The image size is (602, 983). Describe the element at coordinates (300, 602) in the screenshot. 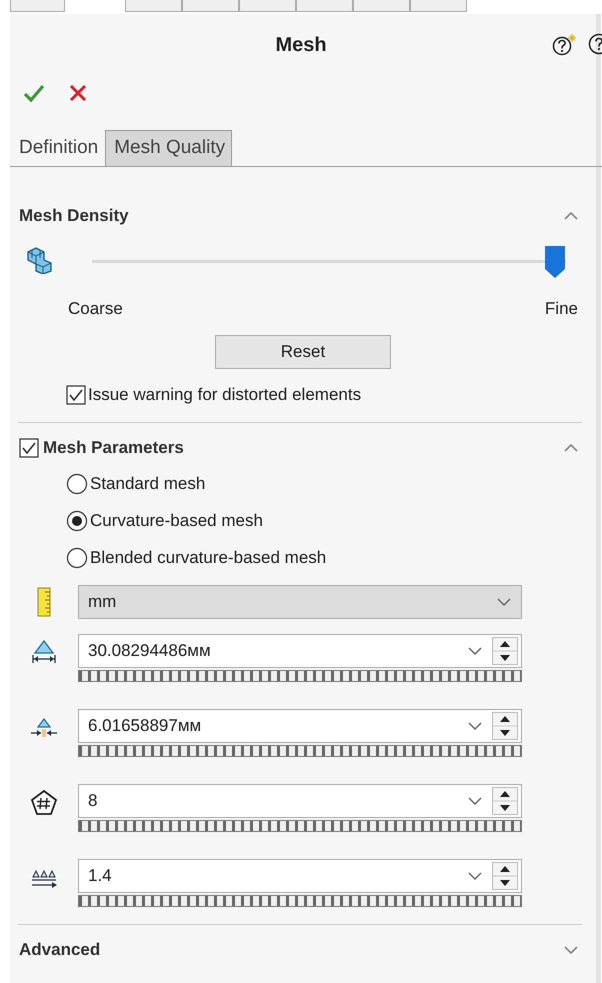

I see `units-dropdown: mm` at that location.